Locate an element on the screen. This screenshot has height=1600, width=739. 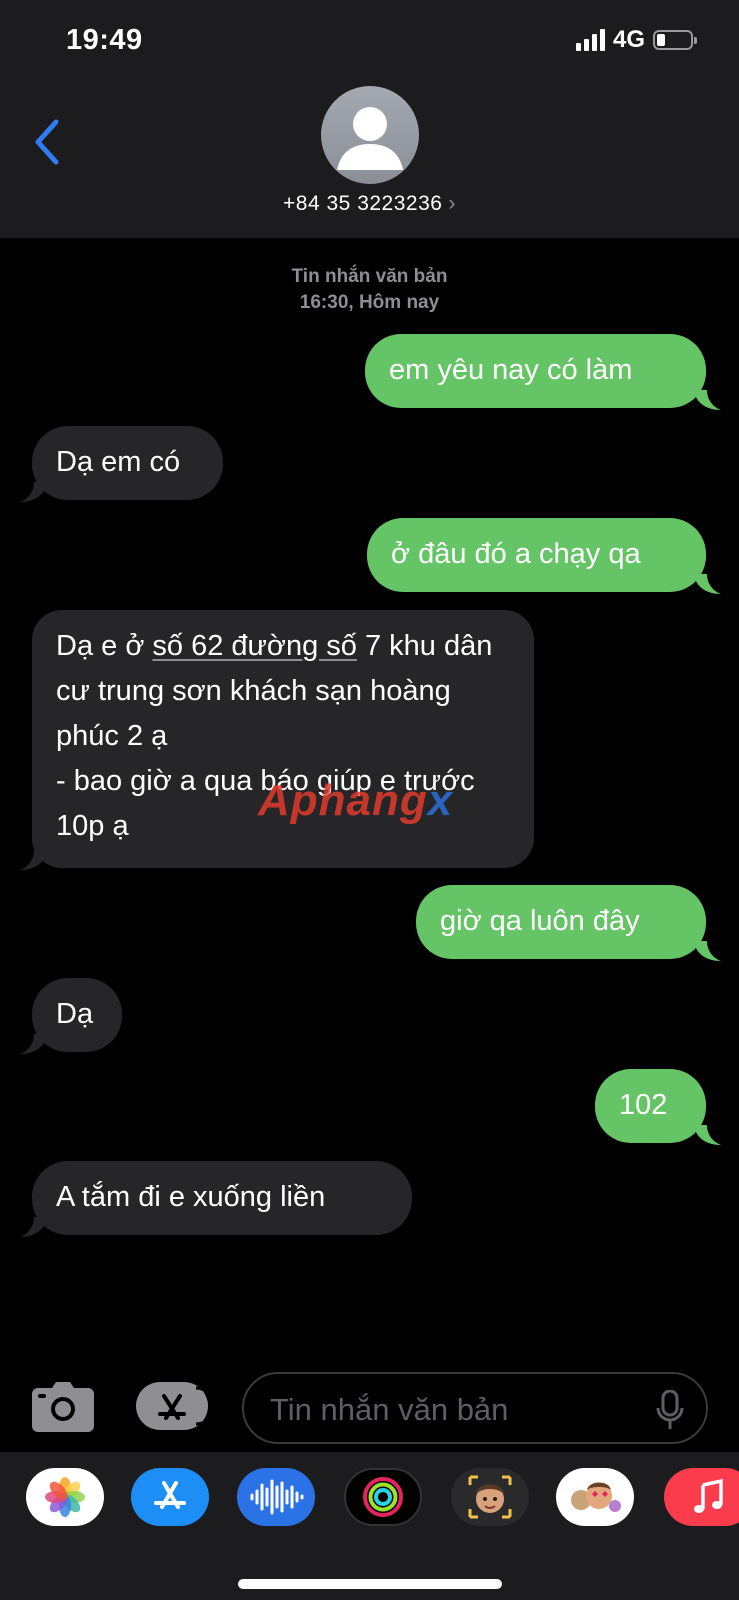
person-silhouette-icon is located at coordinates (370, 138).